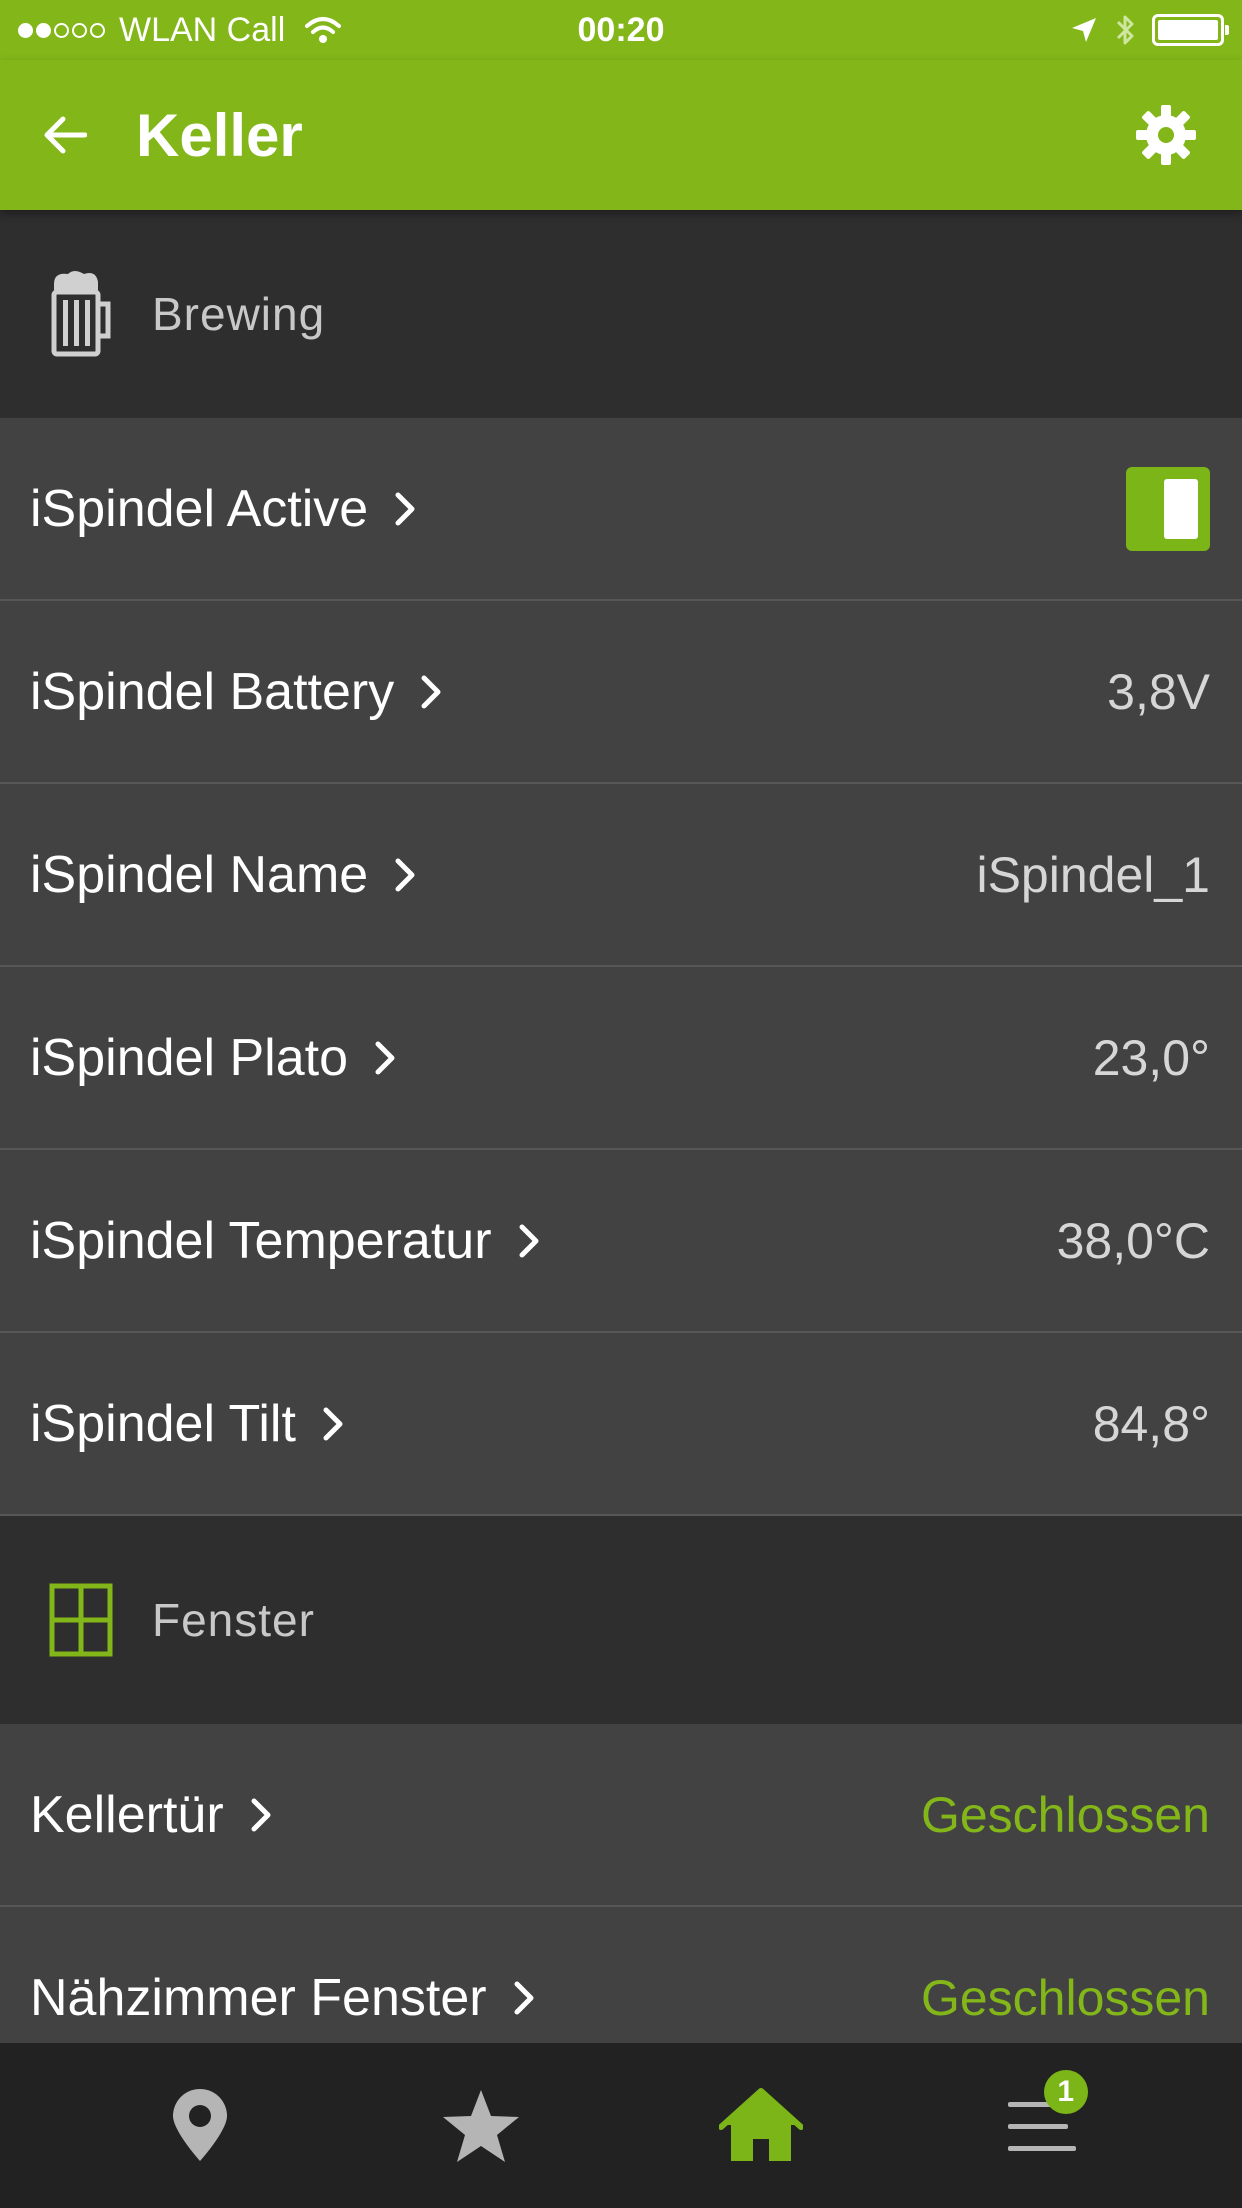 The image size is (1242, 2208). What do you see at coordinates (621, 509) in the screenshot?
I see `list-item-ispindel-active: iSpindel Active` at bounding box center [621, 509].